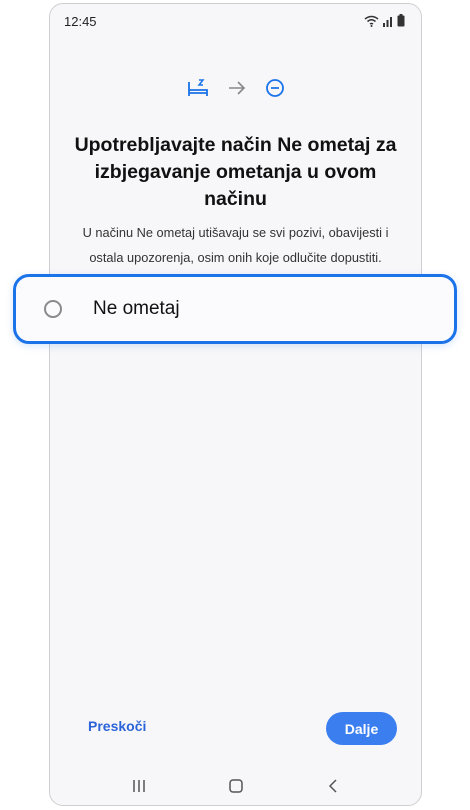 This screenshot has width=470, height=810. I want to click on next-button: Dalje, so click(361, 728).